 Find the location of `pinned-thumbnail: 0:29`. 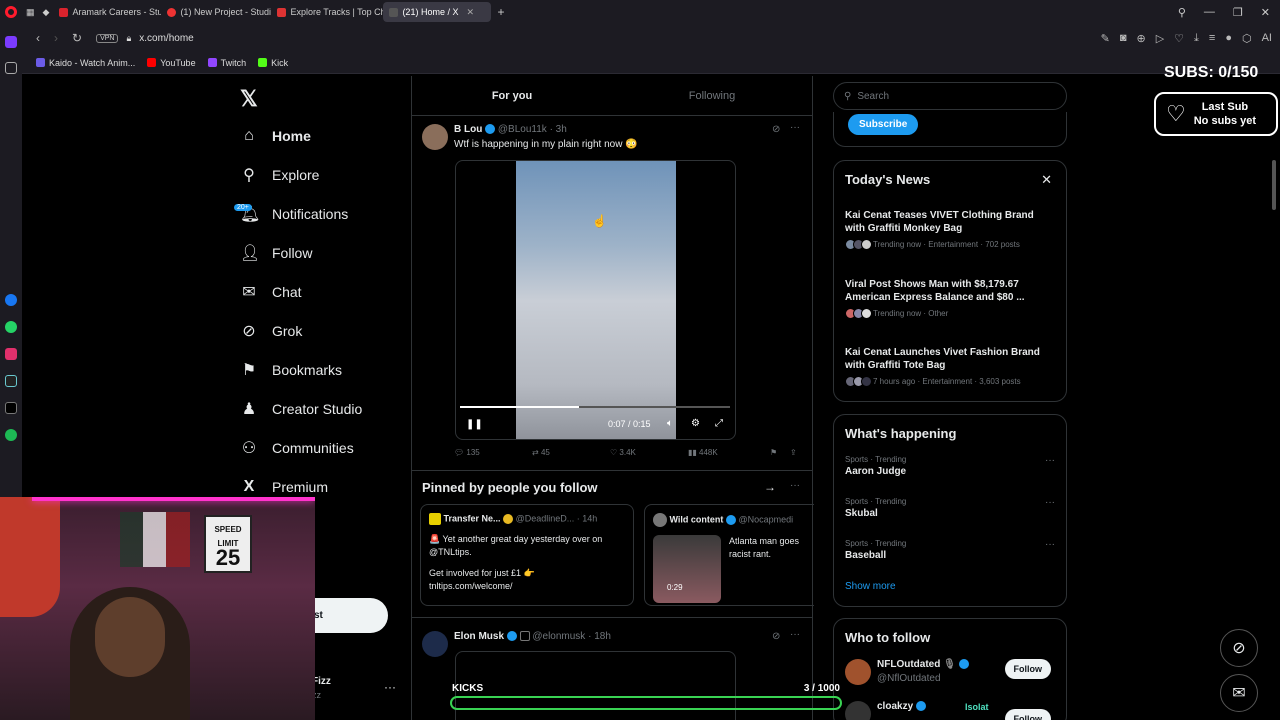

pinned-thumbnail: 0:29 is located at coordinates (687, 569).